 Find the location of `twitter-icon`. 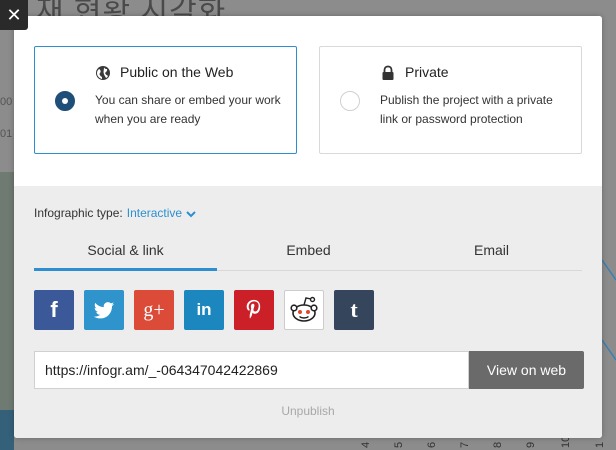

twitter-icon is located at coordinates (104, 310).